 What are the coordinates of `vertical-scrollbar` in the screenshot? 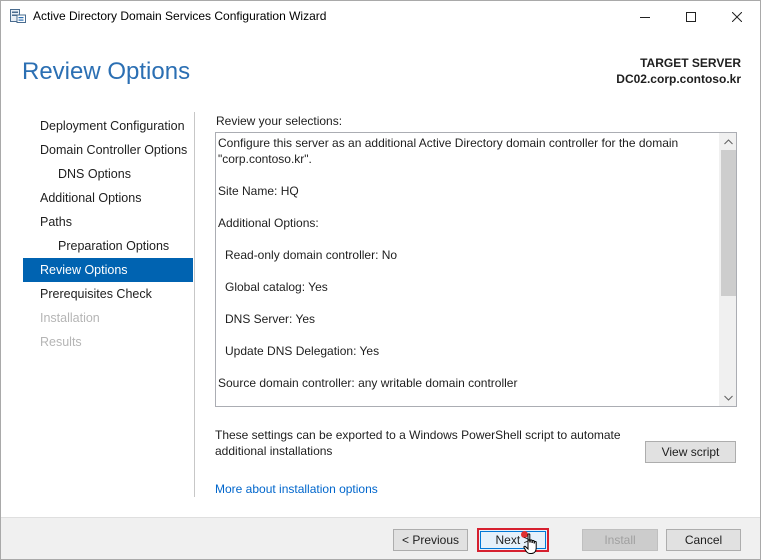 It's located at (727, 269).